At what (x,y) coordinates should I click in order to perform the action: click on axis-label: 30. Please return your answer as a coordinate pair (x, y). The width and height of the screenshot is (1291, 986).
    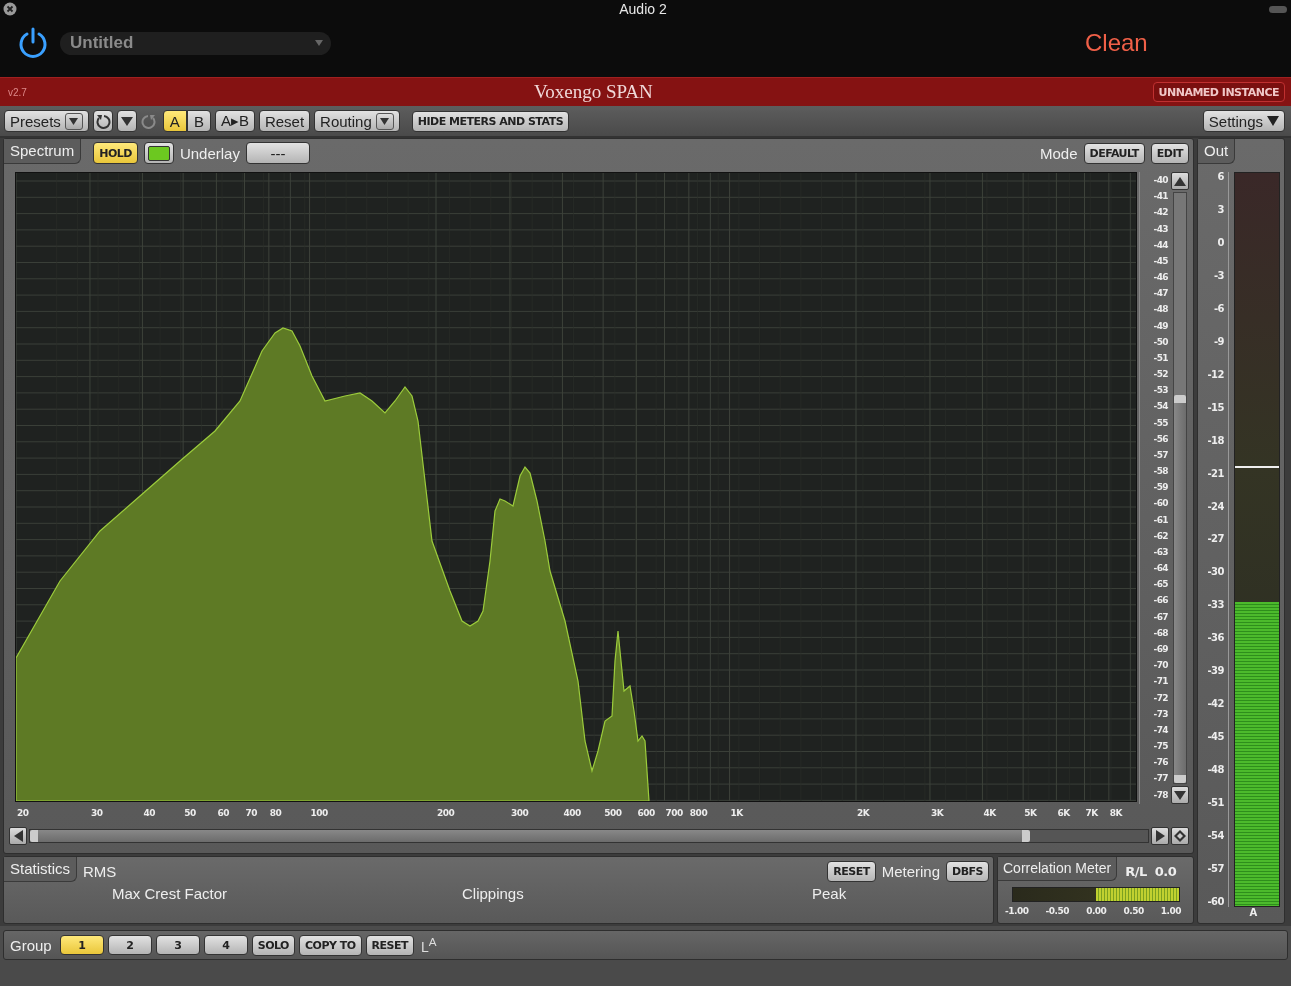
    Looking at the image, I should click on (96, 813).